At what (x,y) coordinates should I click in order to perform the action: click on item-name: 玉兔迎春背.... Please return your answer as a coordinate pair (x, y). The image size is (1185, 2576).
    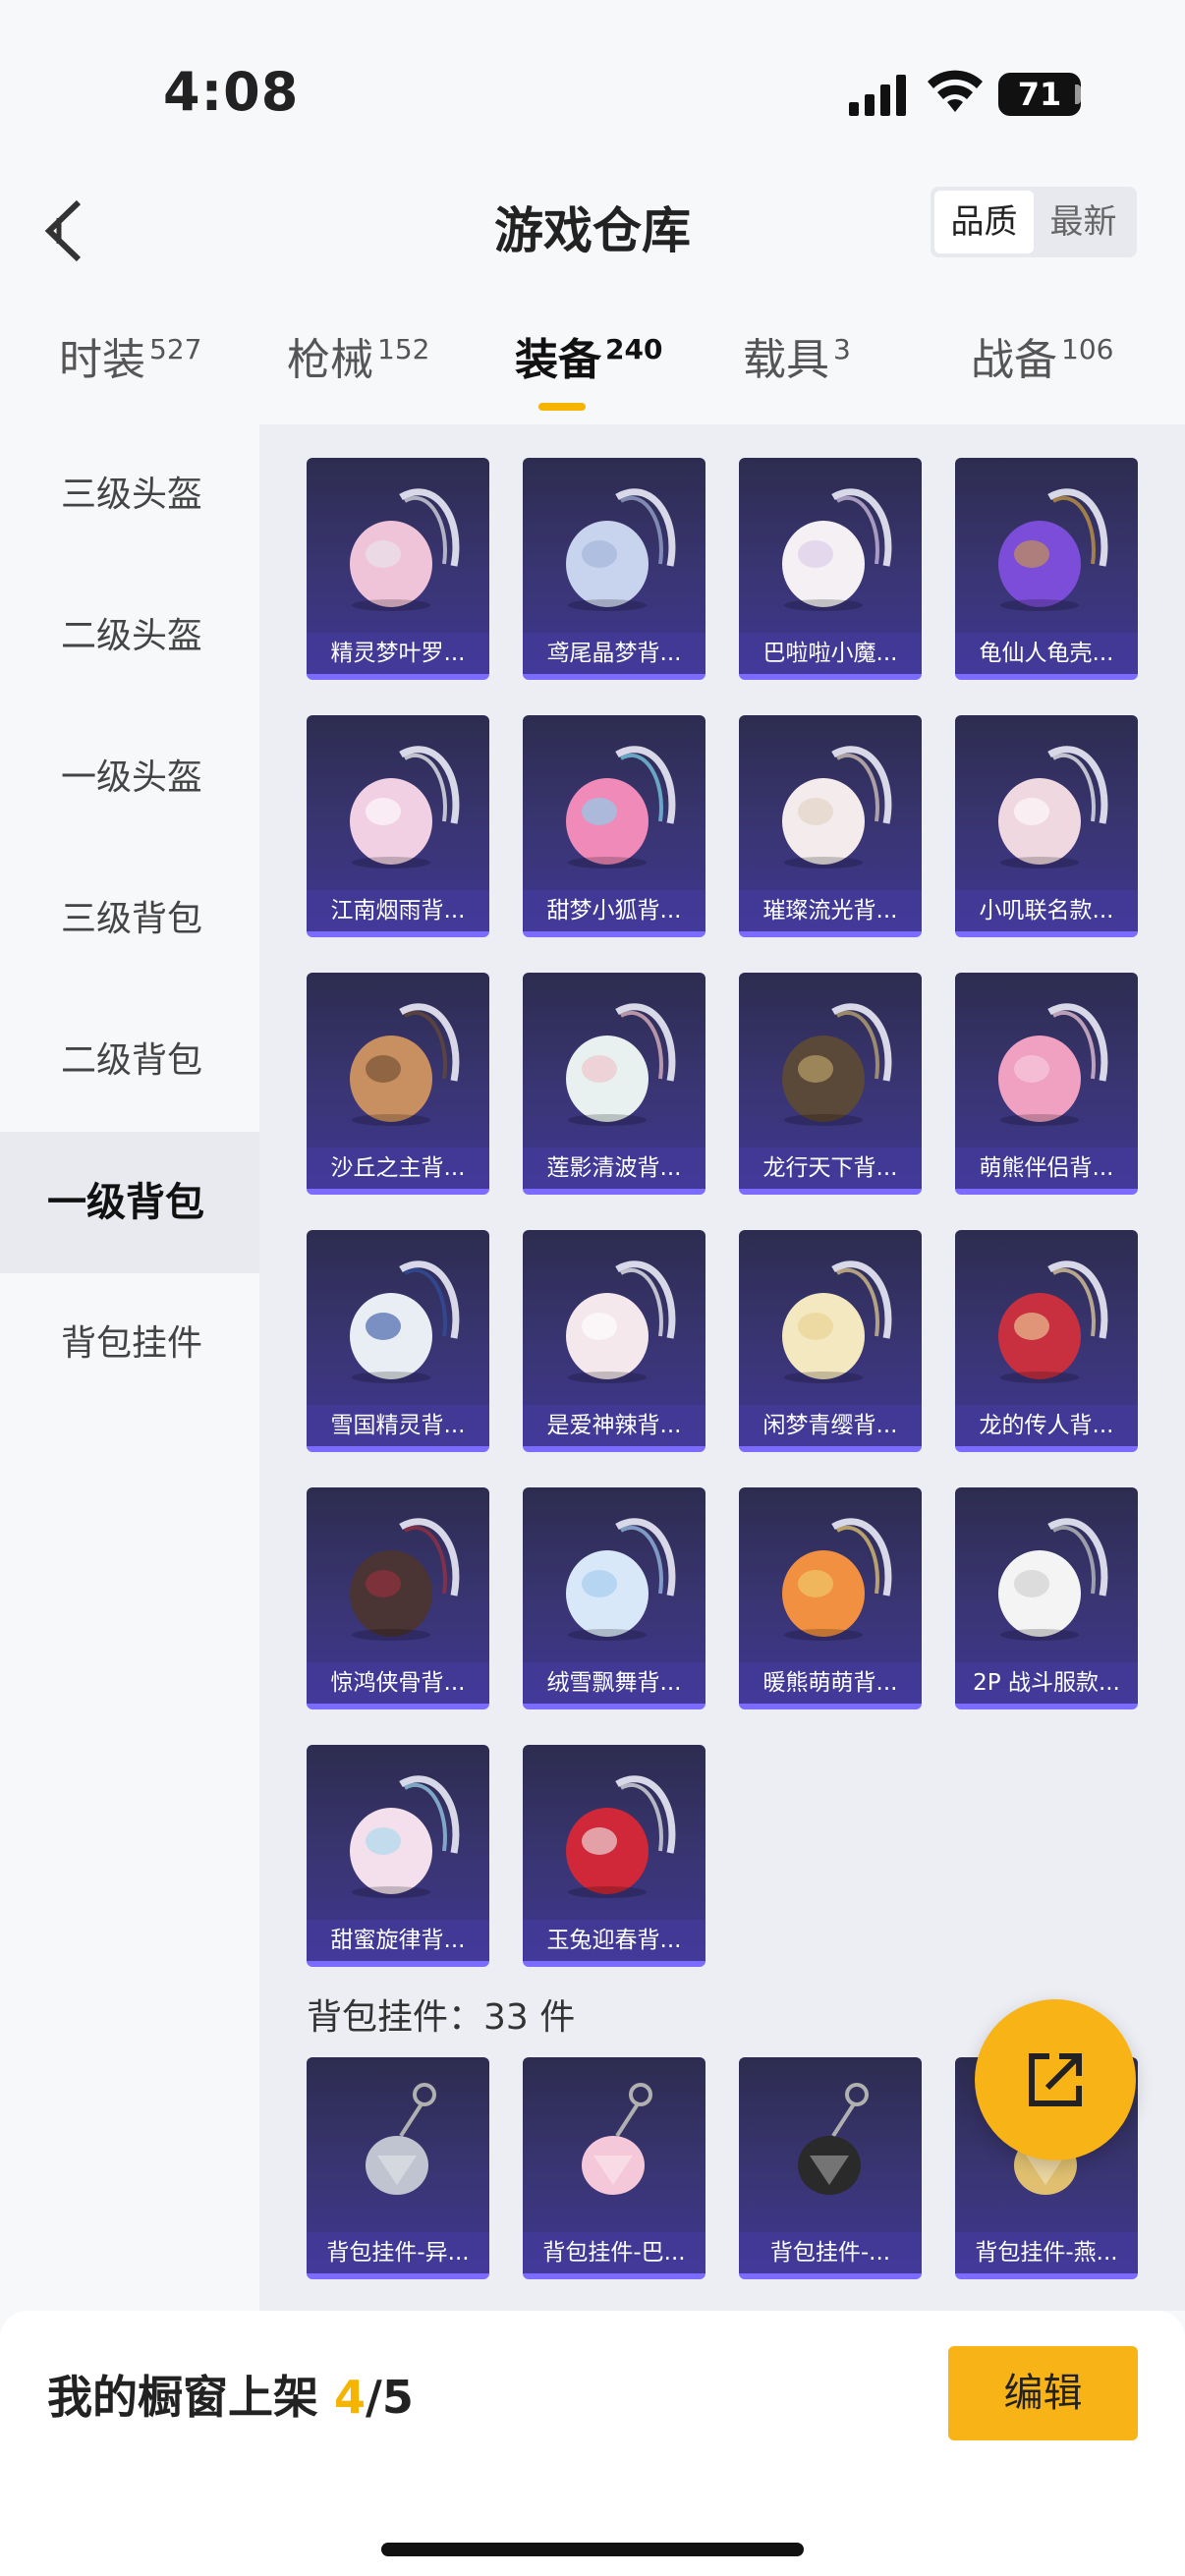
    Looking at the image, I should click on (614, 1940).